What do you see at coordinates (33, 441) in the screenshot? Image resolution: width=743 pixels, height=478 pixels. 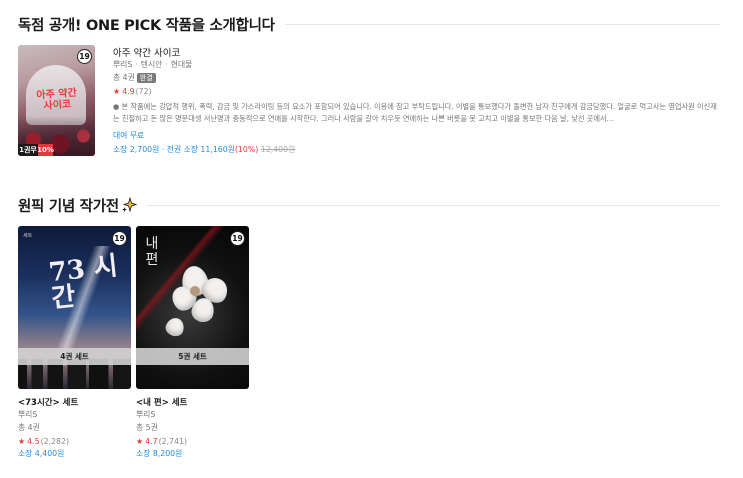 I see `rating-score: 4.5` at bounding box center [33, 441].